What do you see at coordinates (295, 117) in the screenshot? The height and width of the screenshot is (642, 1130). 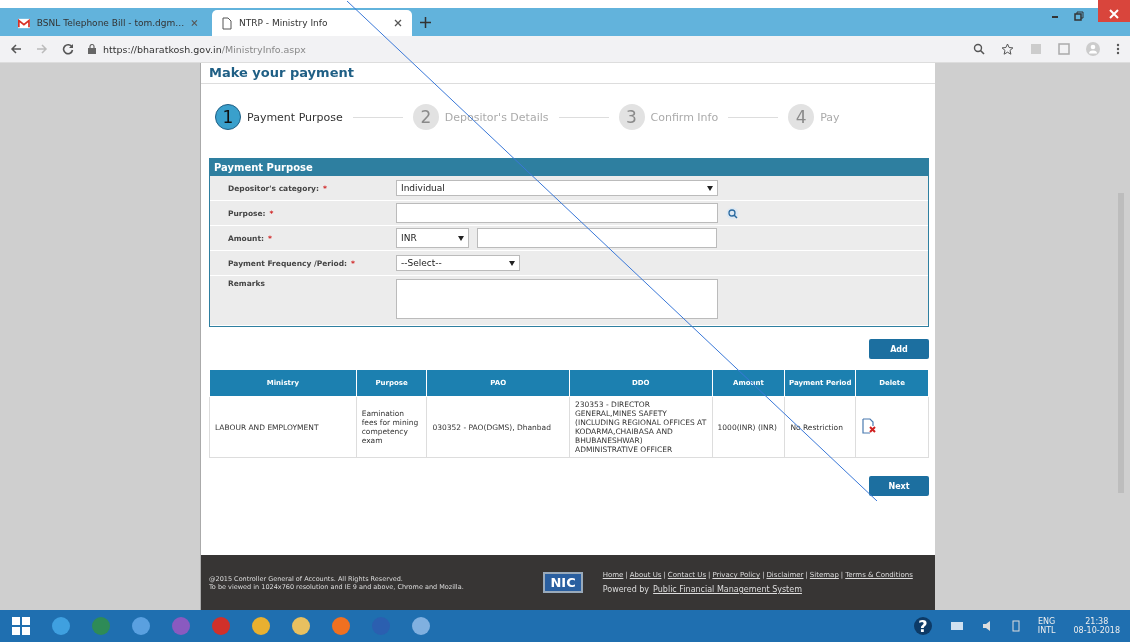 I see `step-label: Payment Purpose` at bounding box center [295, 117].